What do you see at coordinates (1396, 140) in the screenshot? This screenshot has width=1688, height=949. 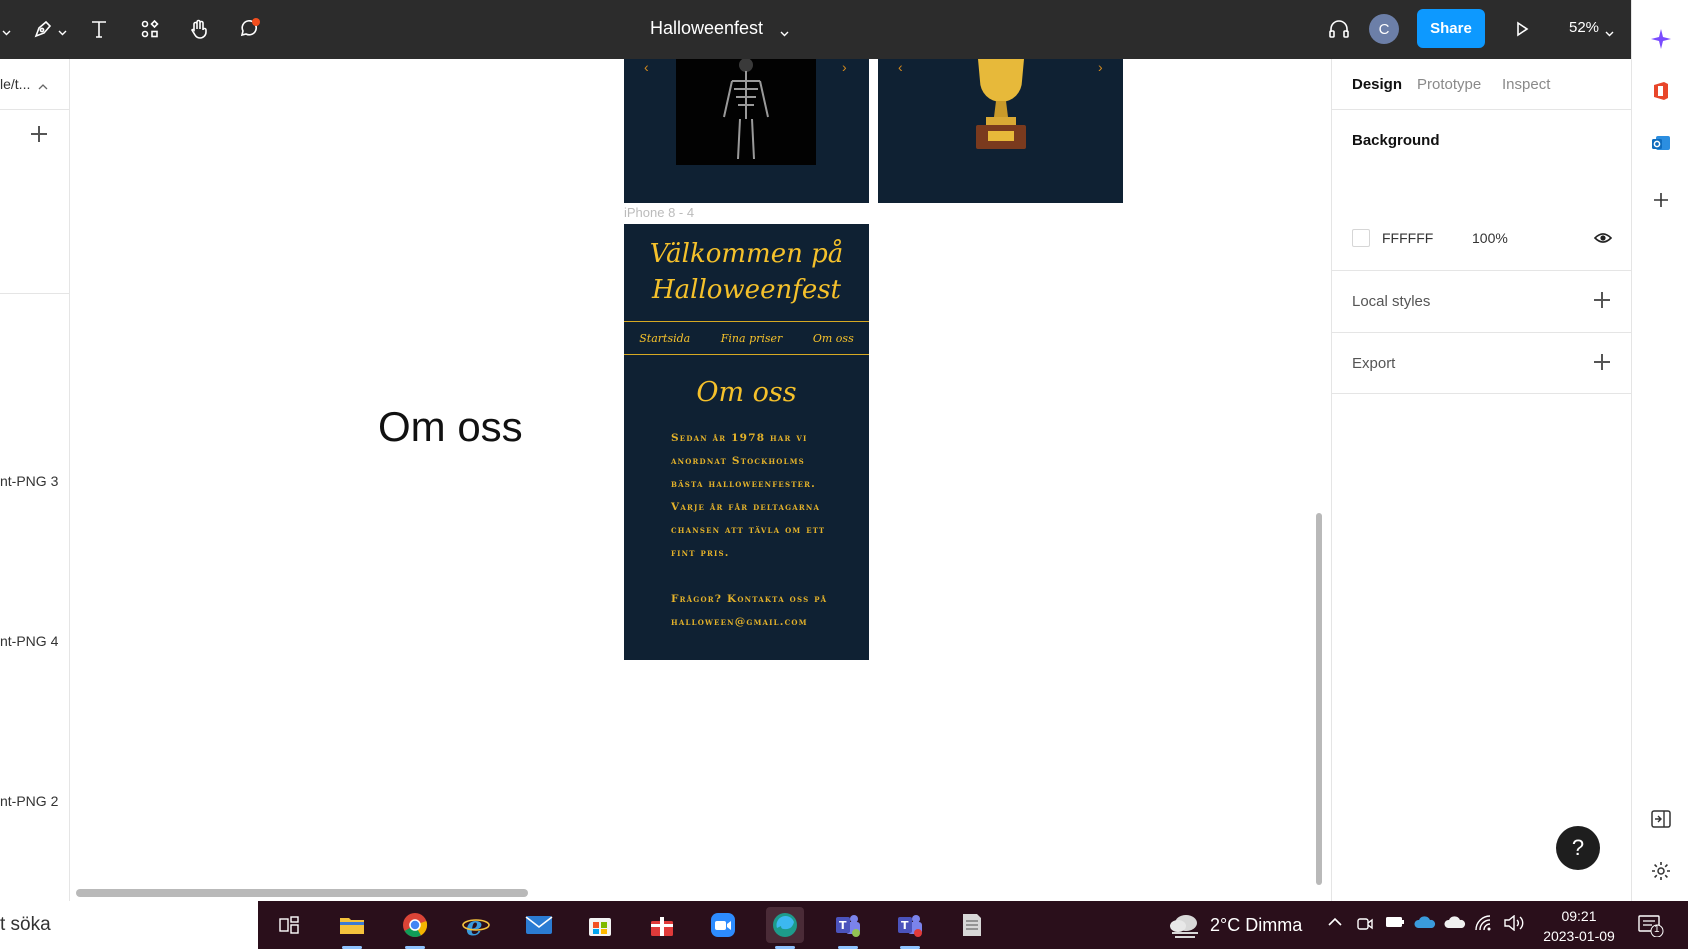 I see `background-title: Background` at bounding box center [1396, 140].